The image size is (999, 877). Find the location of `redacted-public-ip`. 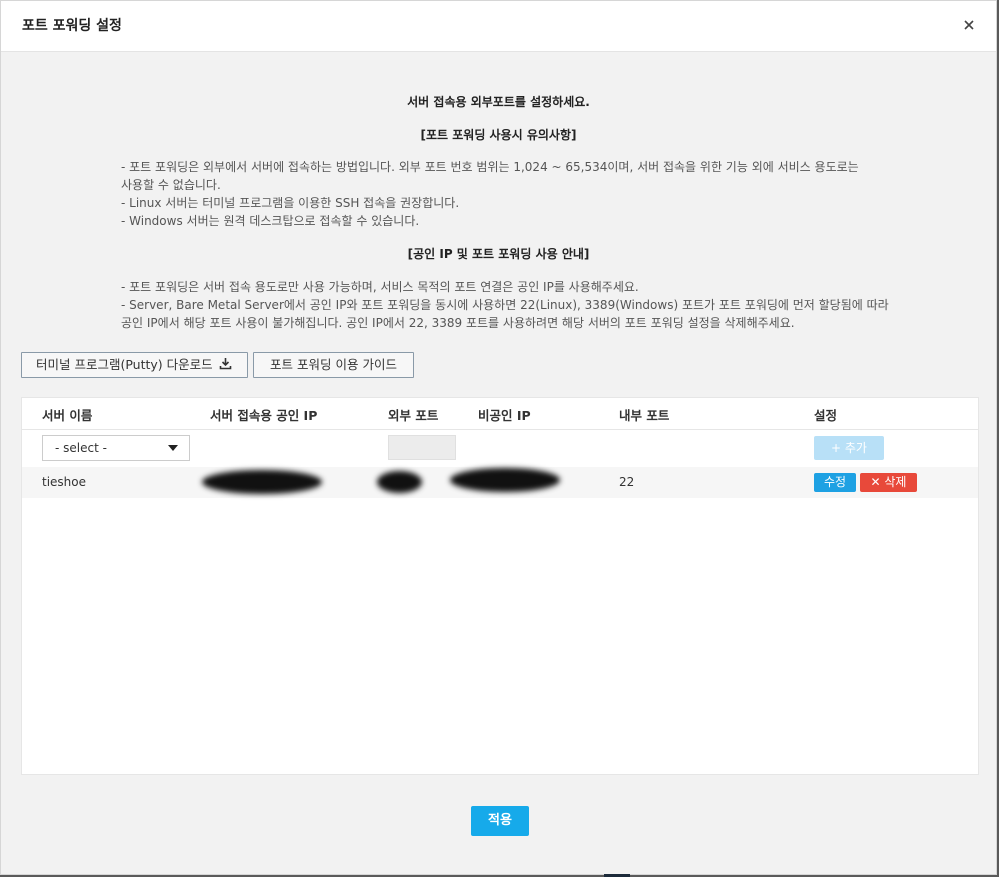

redacted-public-ip is located at coordinates (262, 482).